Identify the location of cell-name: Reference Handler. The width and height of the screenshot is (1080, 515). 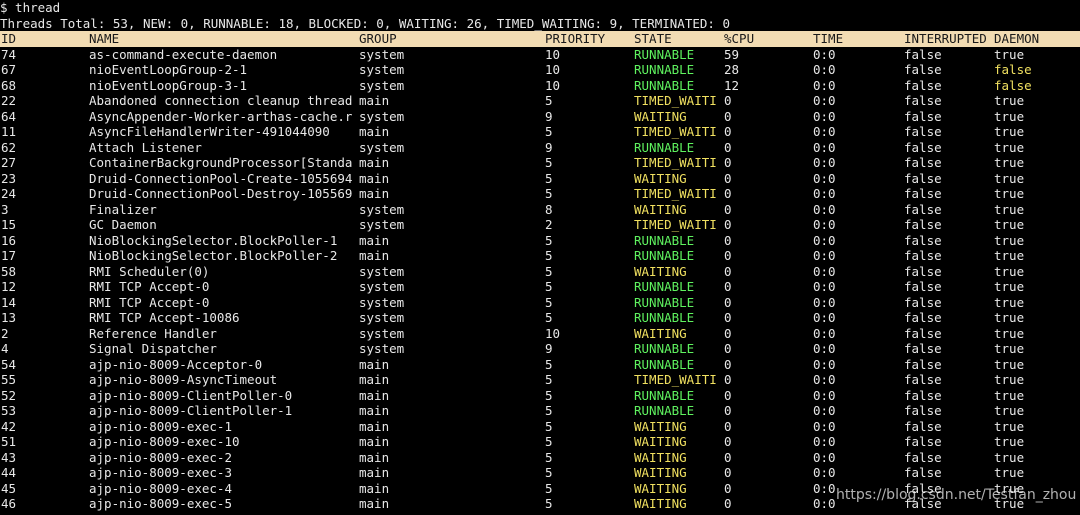
(153, 333).